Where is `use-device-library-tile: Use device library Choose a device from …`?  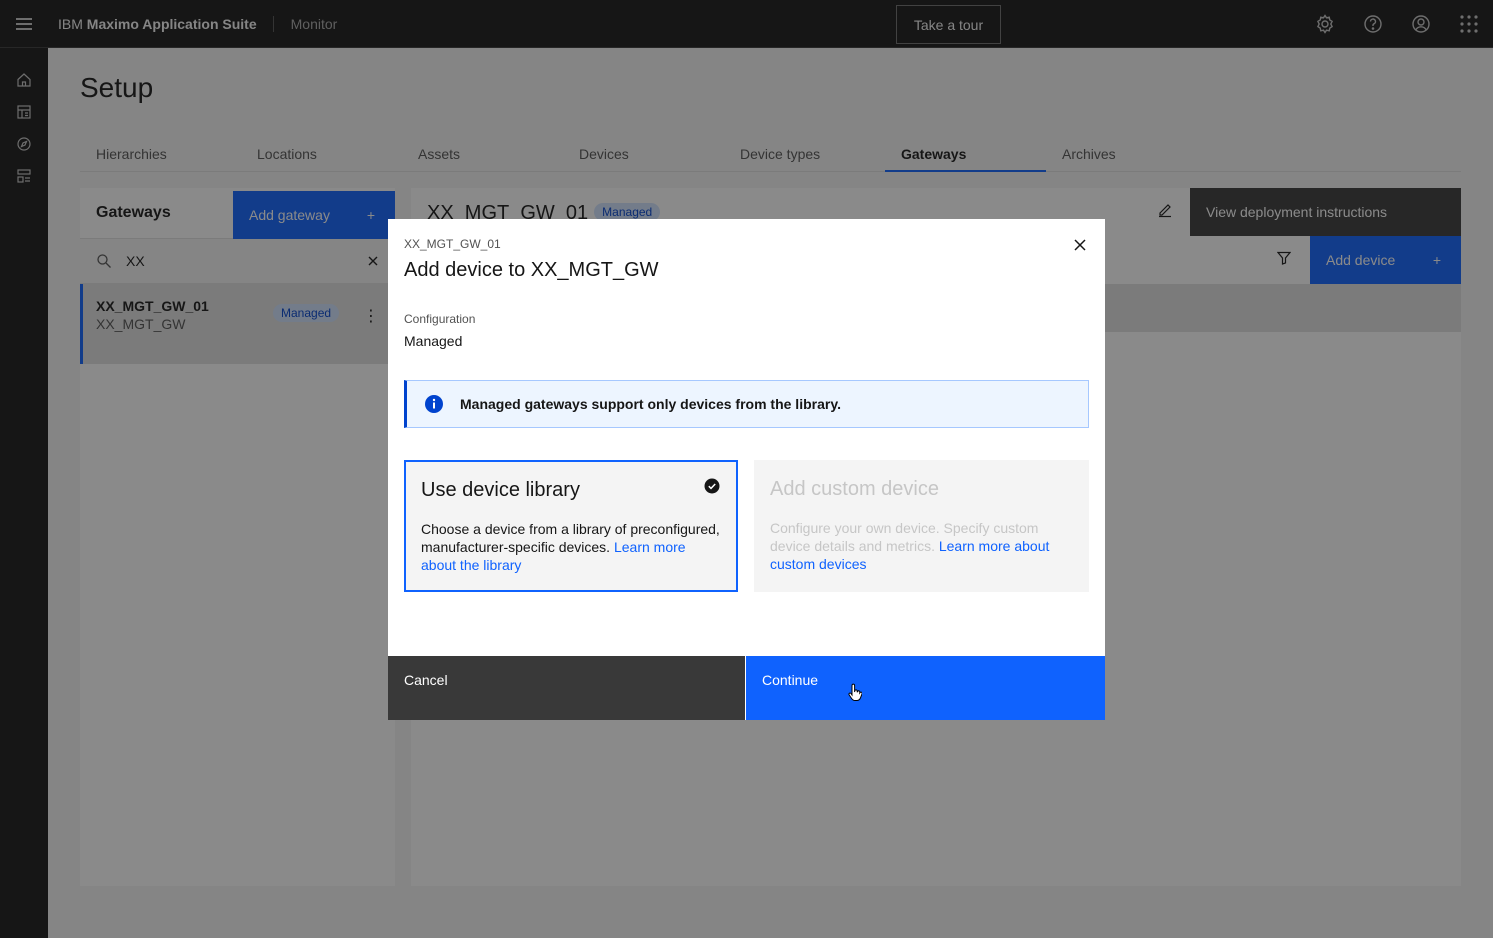 use-device-library-tile: Use device library Choose a device from … is located at coordinates (571, 526).